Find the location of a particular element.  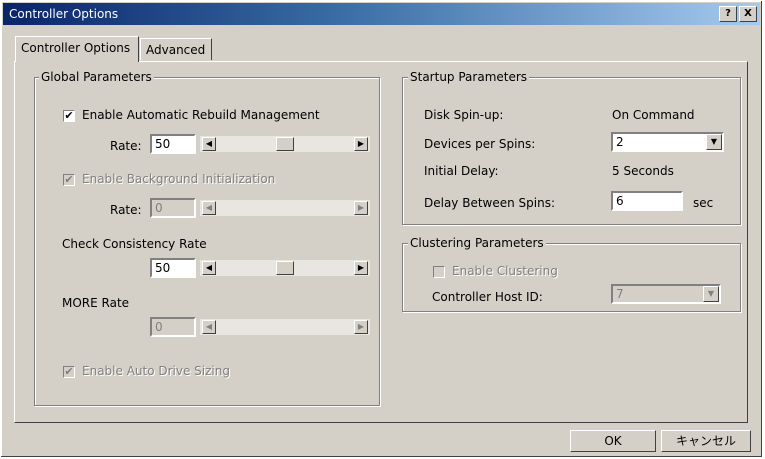

enable-clustering-checkbox is located at coordinates (439, 272).